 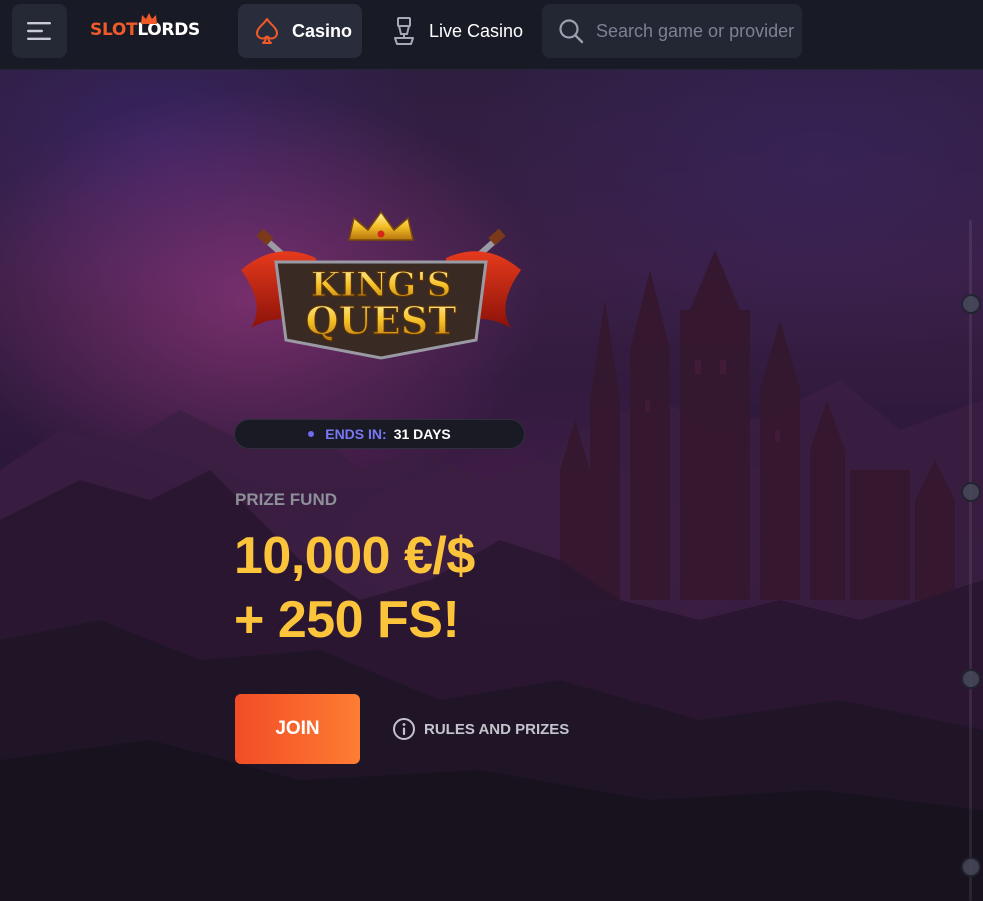 What do you see at coordinates (354, 556) in the screenshot?
I see `prize-amount: 10,000 €/$` at bounding box center [354, 556].